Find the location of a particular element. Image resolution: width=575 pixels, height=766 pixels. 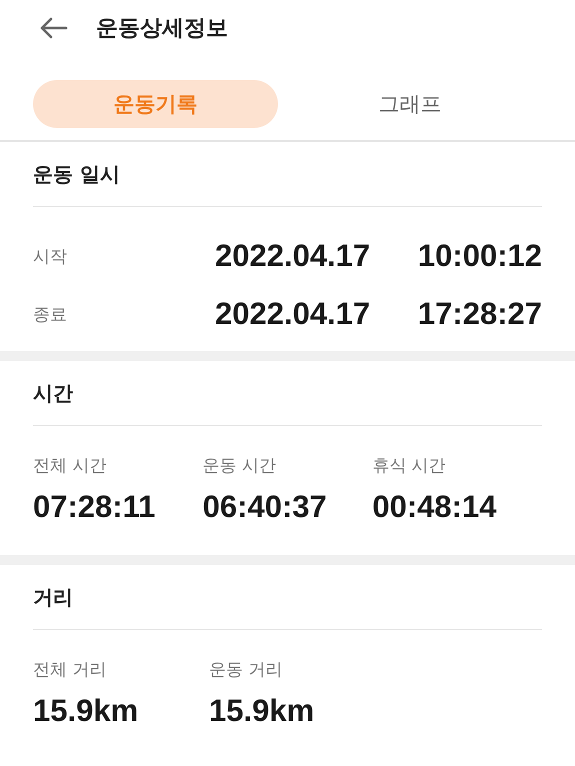

time-value: 17:28:27 is located at coordinates (480, 314).